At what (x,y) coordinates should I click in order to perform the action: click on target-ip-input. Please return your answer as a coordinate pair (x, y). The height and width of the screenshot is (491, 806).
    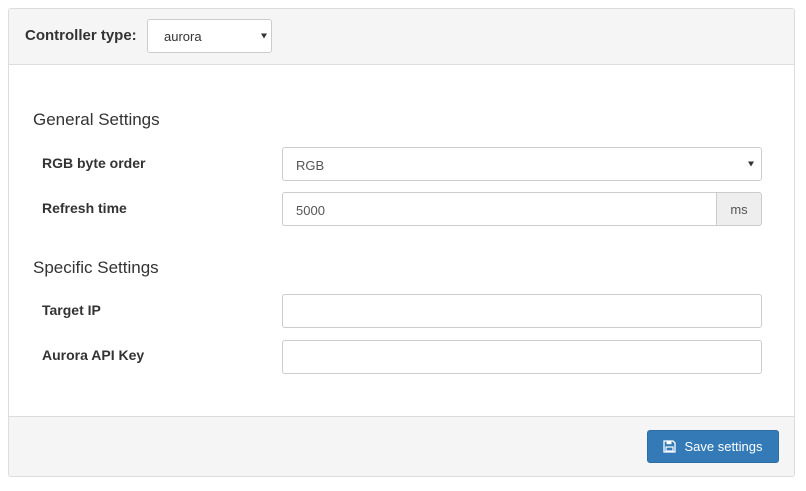
    Looking at the image, I should click on (522, 311).